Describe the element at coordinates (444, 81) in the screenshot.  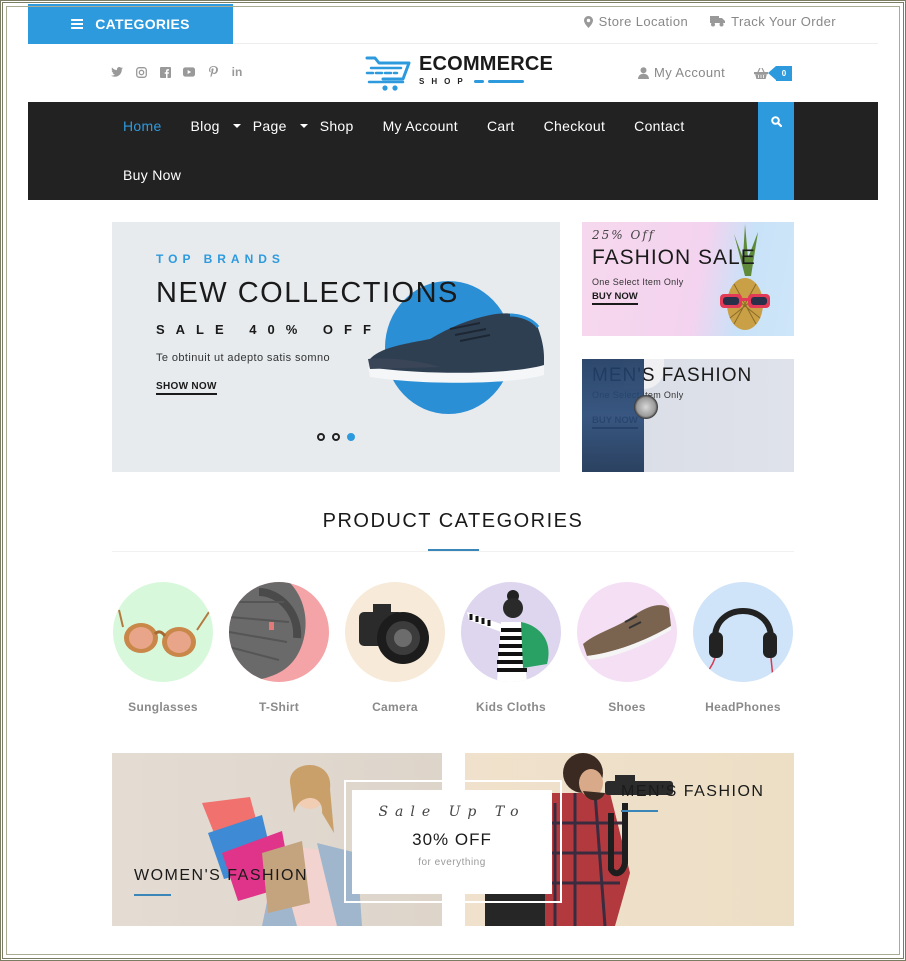
I see `logo-subtitle-text: SHOP` at that location.